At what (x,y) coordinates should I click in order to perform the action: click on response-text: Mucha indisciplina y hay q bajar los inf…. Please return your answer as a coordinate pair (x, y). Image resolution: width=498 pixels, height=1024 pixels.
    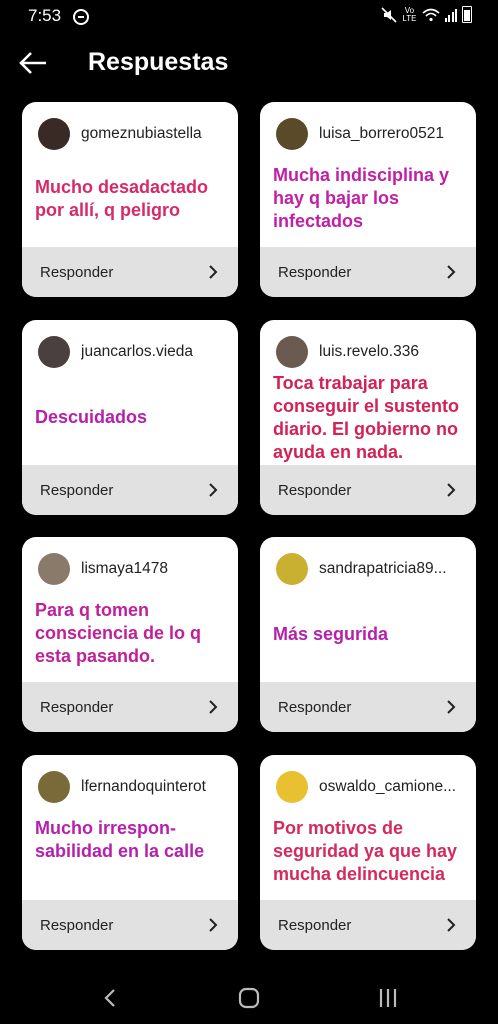
    Looking at the image, I should click on (361, 198).